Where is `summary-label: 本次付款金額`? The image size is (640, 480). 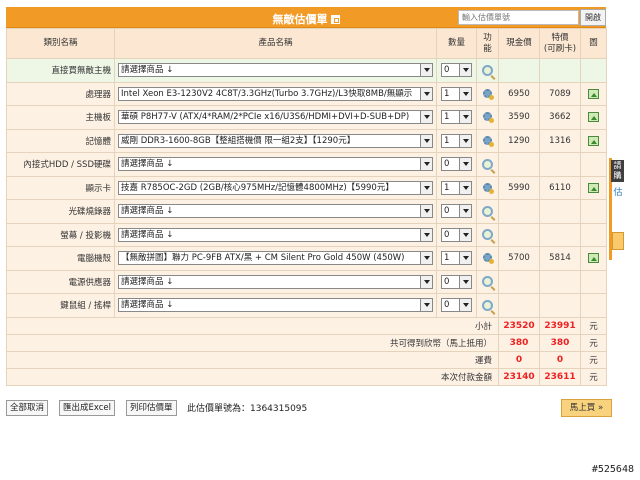
summary-label: 本次付款金額 is located at coordinates (252, 376).